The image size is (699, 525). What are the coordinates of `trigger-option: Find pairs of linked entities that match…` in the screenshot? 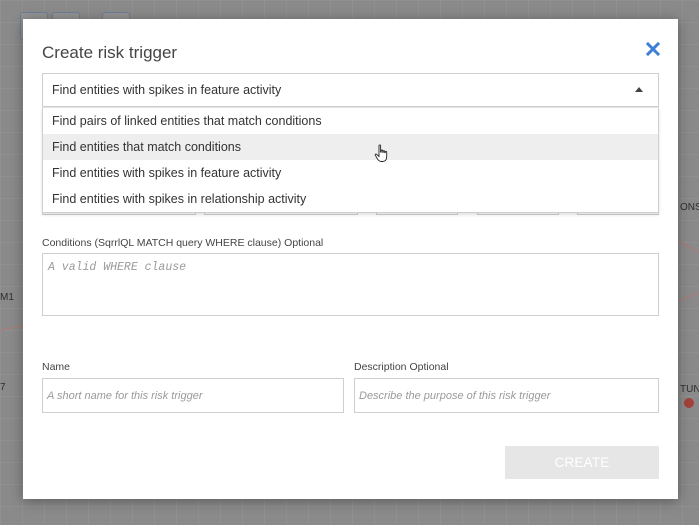 It's located at (350, 121).